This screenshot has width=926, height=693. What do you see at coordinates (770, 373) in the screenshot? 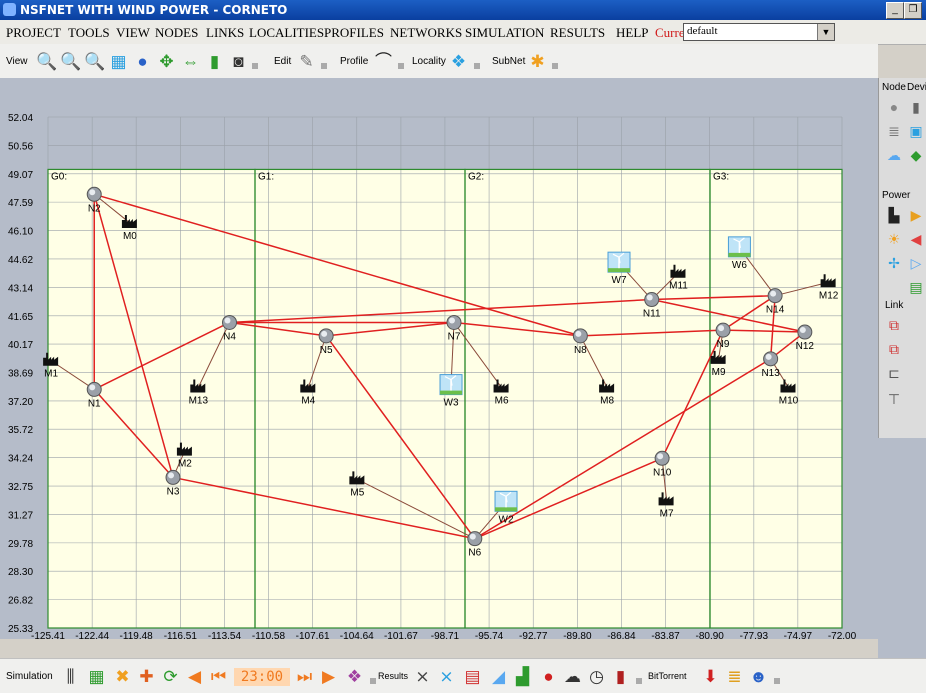
I see `router-node-label: N13` at bounding box center [770, 373].